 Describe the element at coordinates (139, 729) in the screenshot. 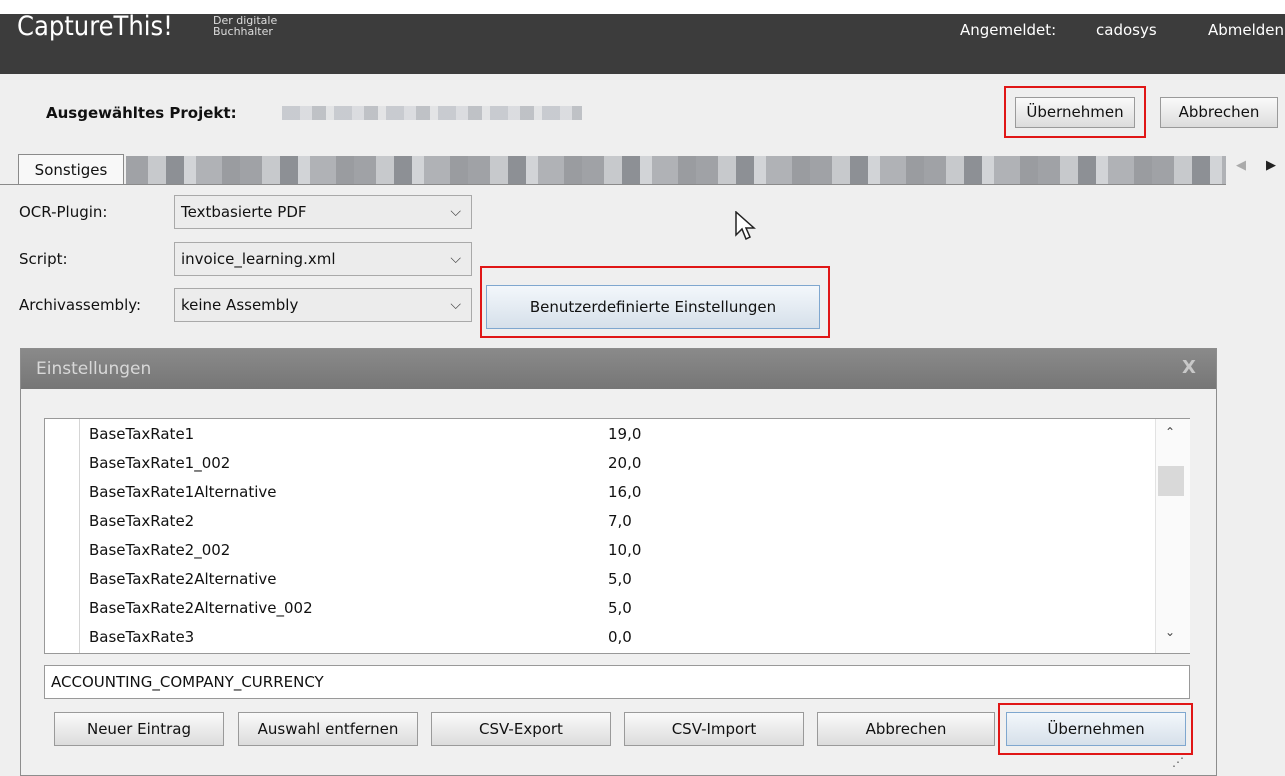

I see `new-entry-button: Neuer Eintrag` at that location.